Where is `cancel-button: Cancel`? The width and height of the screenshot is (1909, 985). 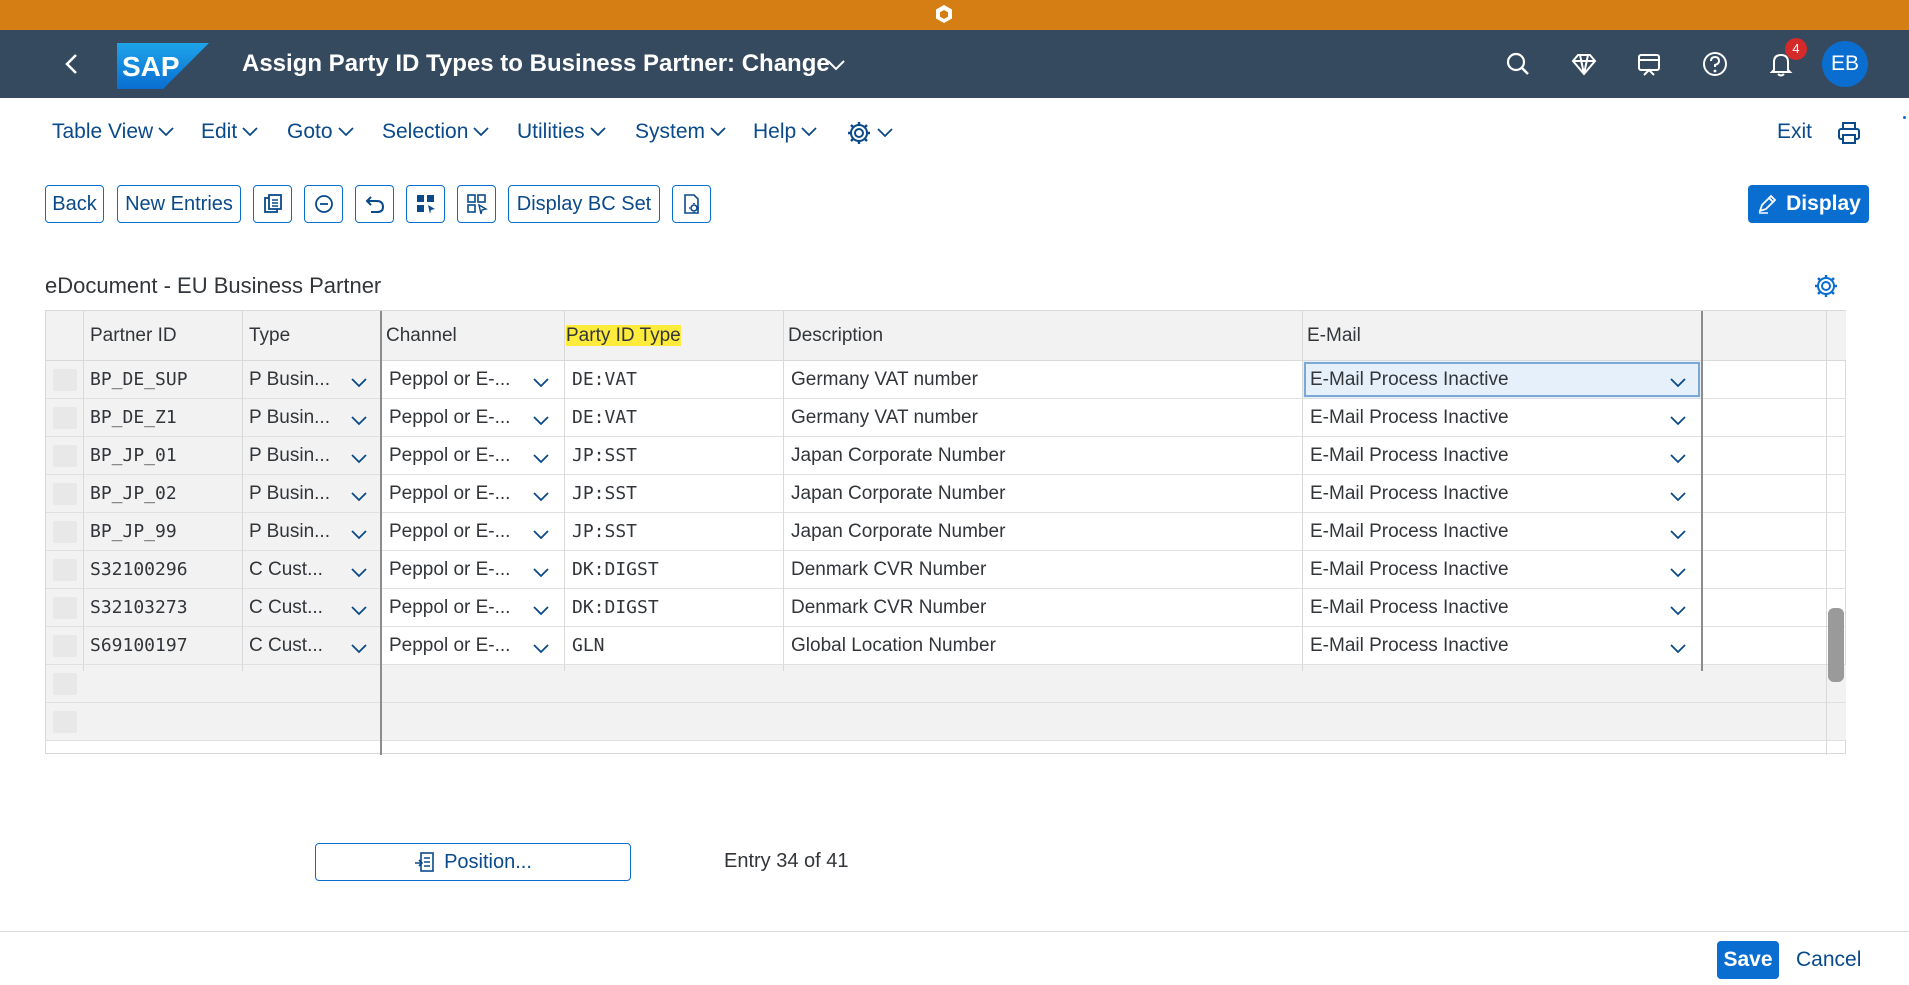 cancel-button: Cancel is located at coordinates (1828, 960).